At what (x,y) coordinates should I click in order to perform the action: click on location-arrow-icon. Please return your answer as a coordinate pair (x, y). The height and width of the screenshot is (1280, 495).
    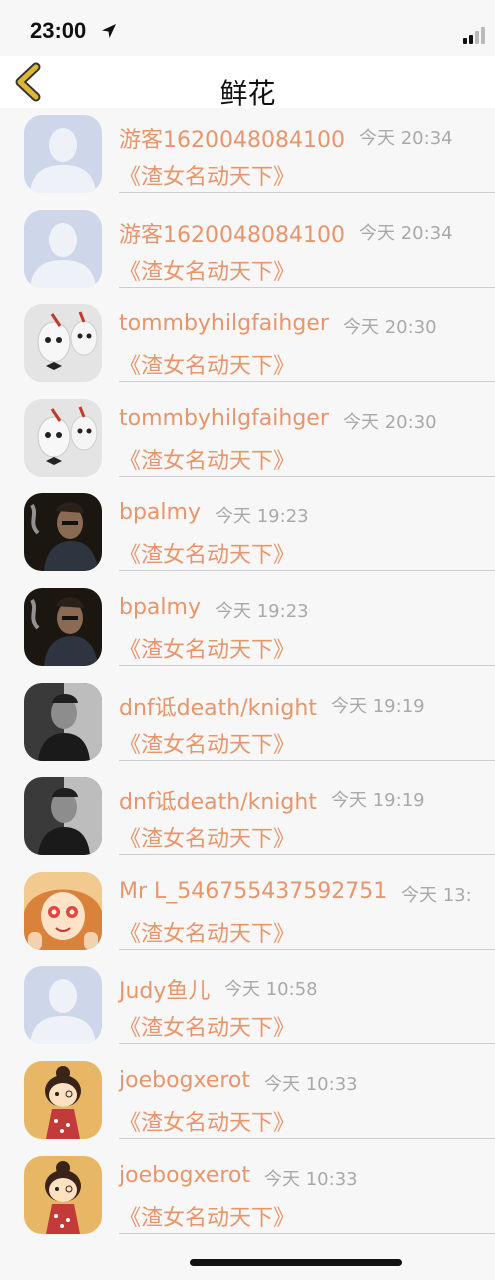
    Looking at the image, I should click on (109, 31).